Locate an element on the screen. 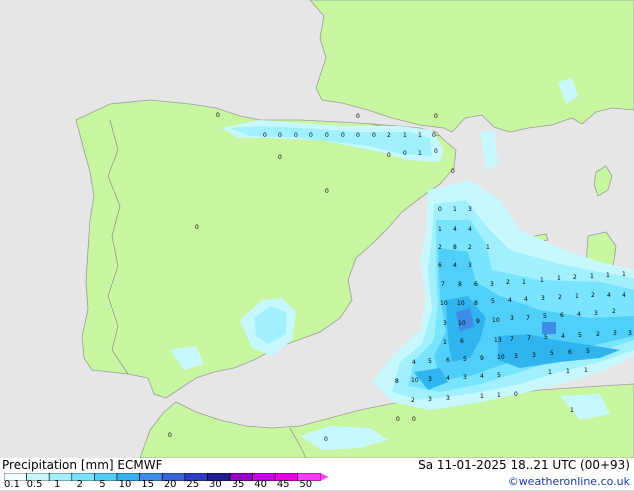  map-value: 9 is located at coordinates (482, 358).